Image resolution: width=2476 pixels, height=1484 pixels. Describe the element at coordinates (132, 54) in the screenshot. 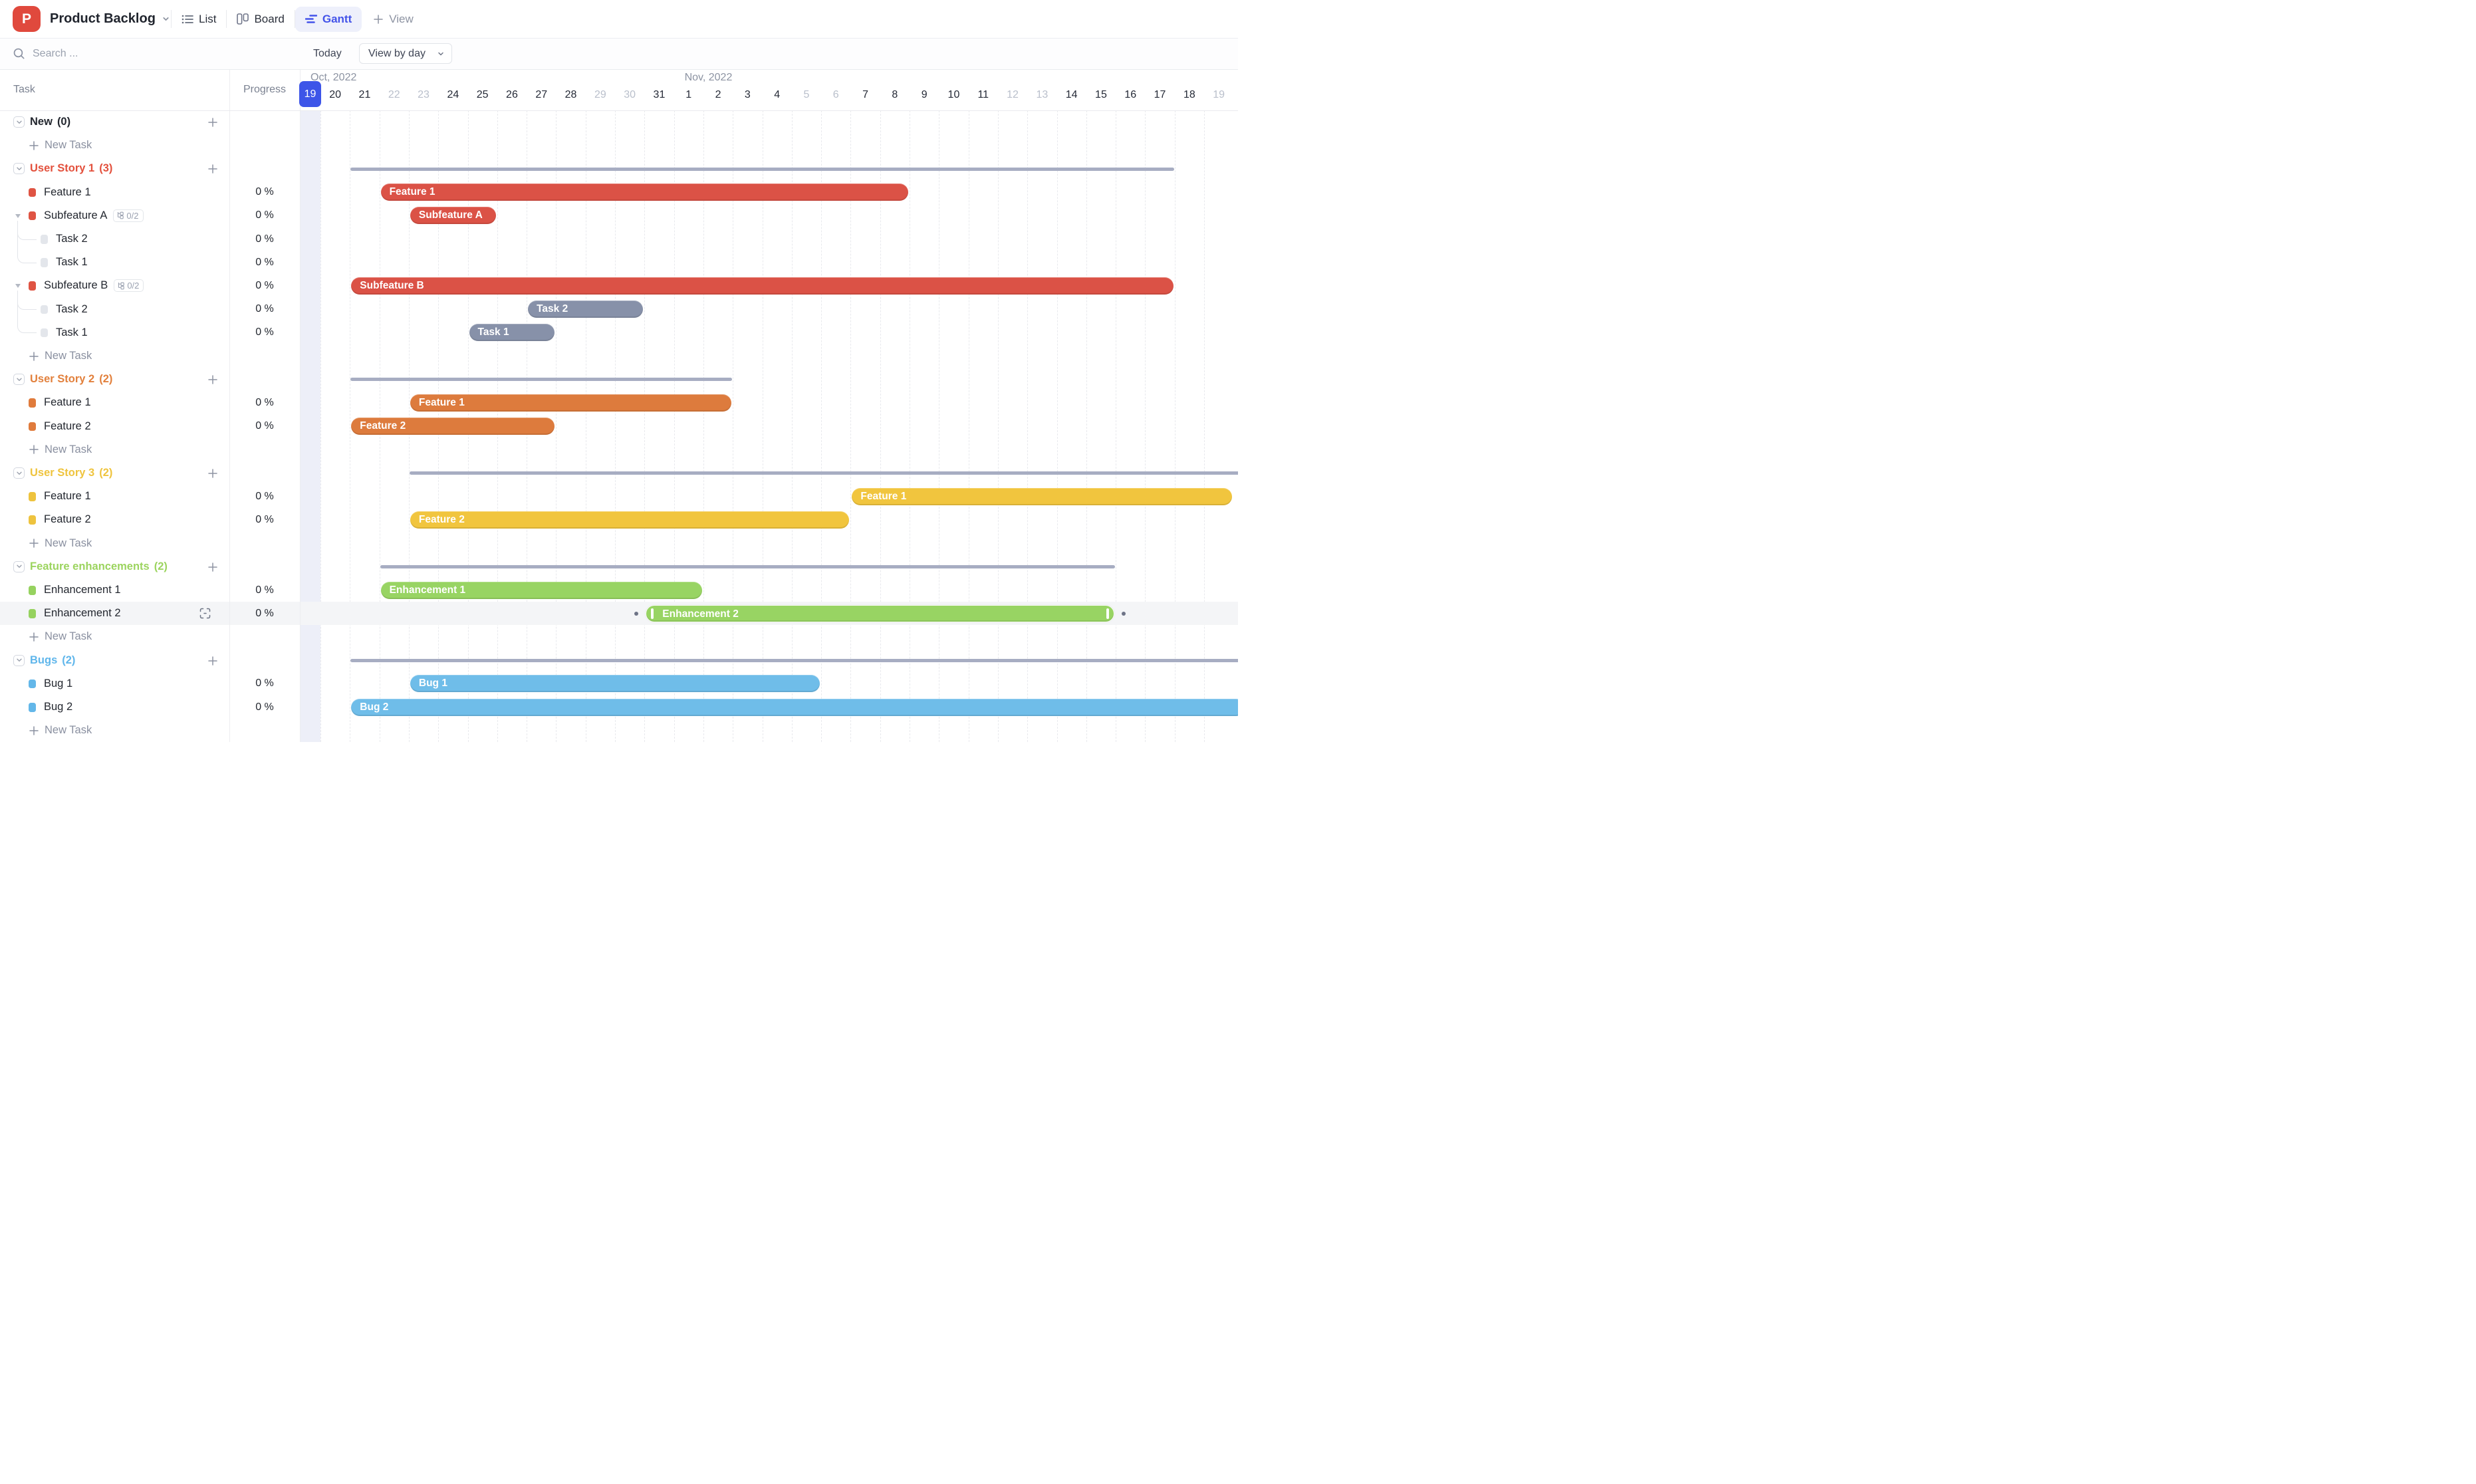

I see `search-input` at that location.